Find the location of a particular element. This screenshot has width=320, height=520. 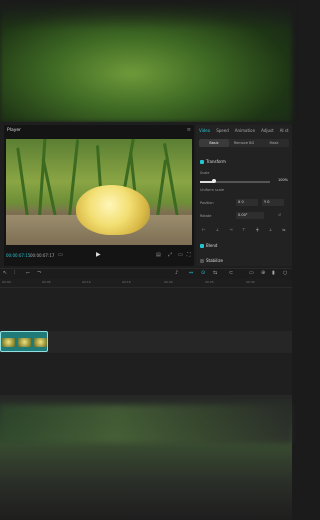

align-top-icon: ⊤ is located at coordinates (244, 229).